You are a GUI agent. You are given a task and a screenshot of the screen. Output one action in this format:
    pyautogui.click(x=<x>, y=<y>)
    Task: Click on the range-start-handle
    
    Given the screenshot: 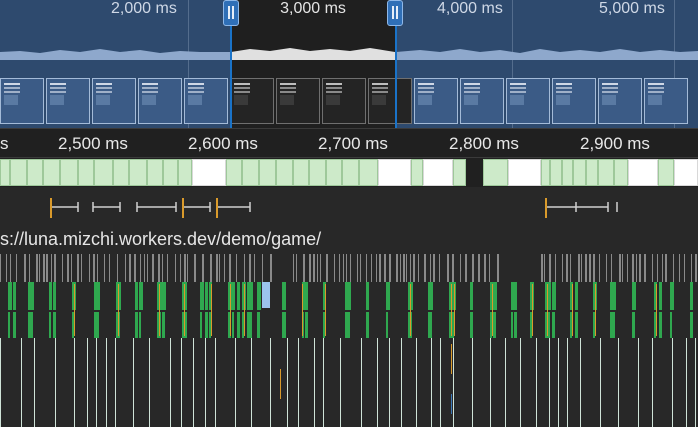 What is the action you would take?
    pyautogui.click(x=231, y=13)
    